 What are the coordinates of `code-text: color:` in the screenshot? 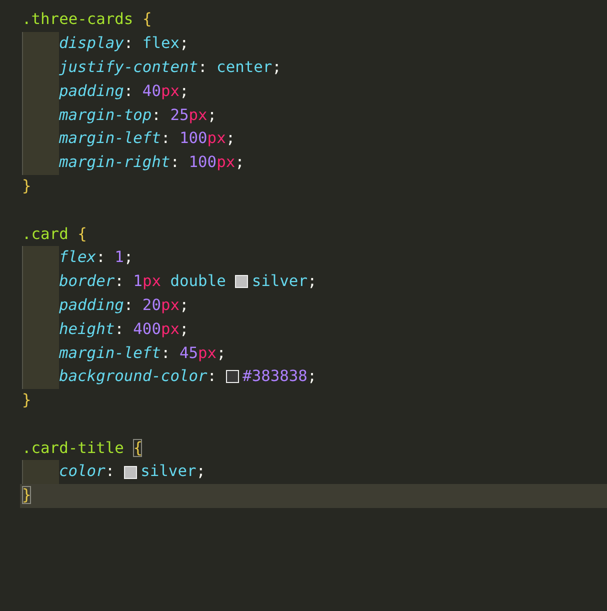 It's located at (87, 471).